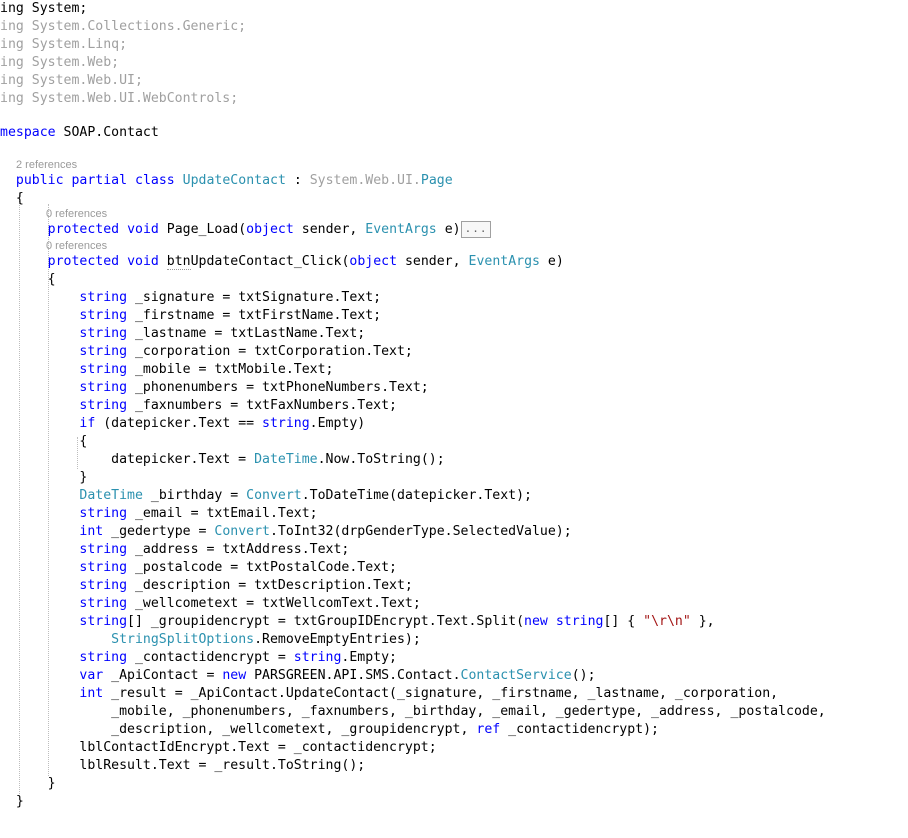 The width and height of the screenshot is (908, 838). Describe the element at coordinates (178, 262) in the screenshot. I see `token-btn-update-contact-click-signature-5: btn` at that location.